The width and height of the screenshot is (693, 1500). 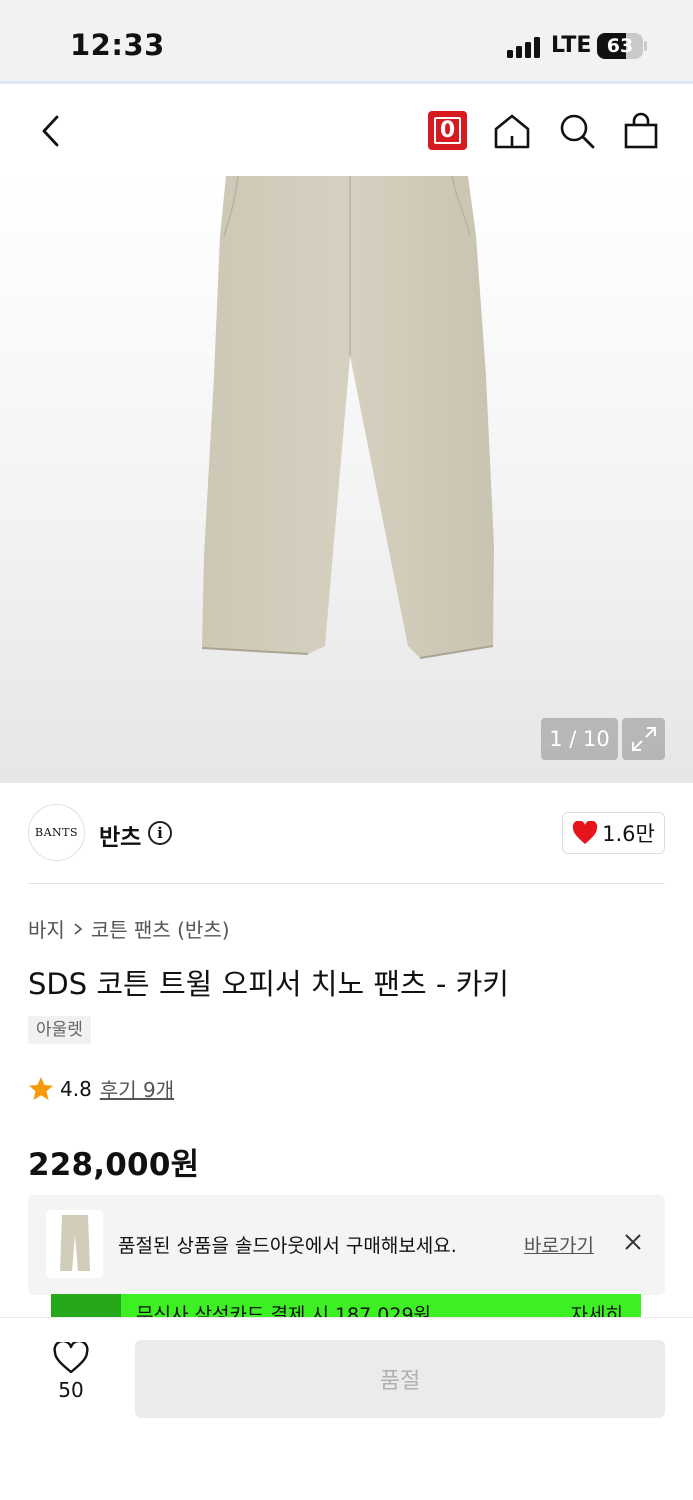 What do you see at coordinates (160, 833) in the screenshot?
I see `info-icon: i` at bounding box center [160, 833].